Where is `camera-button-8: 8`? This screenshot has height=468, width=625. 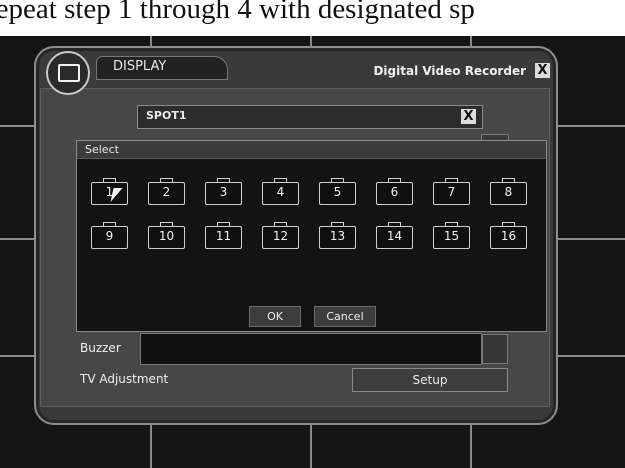 camera-button-8: 8 is located at coordinates (508, 191).